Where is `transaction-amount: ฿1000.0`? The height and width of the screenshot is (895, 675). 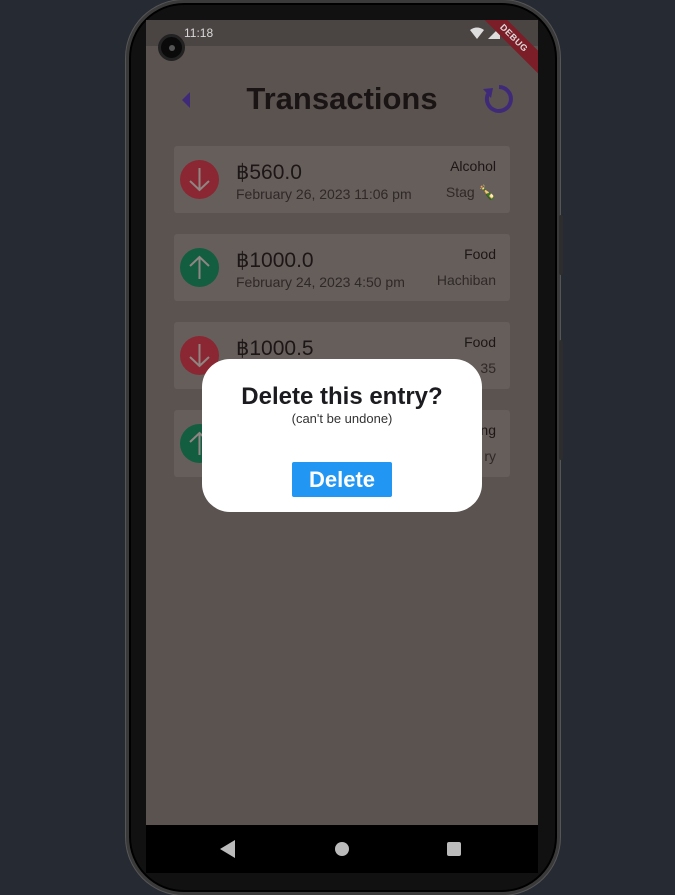 transaction-amount: ฿1000.0 is located at coordinates (275, 260).